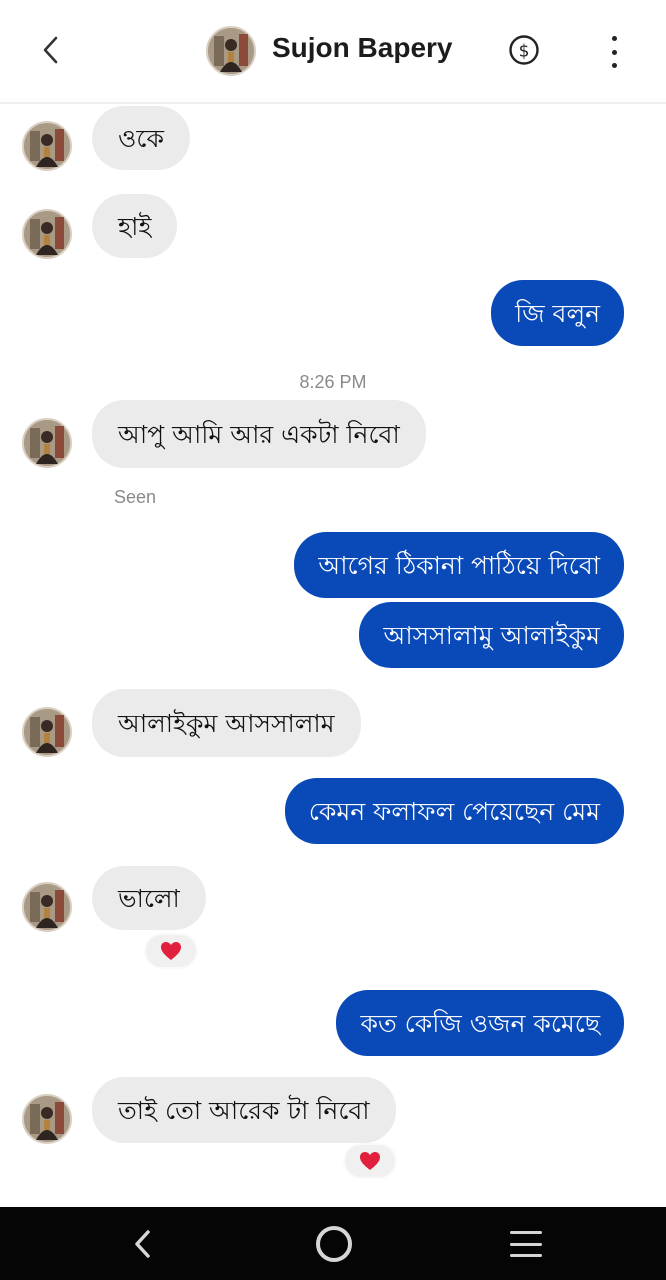  I want to click on outgoing-message: আসসালামু আলাইকুম, so click(491, 635).